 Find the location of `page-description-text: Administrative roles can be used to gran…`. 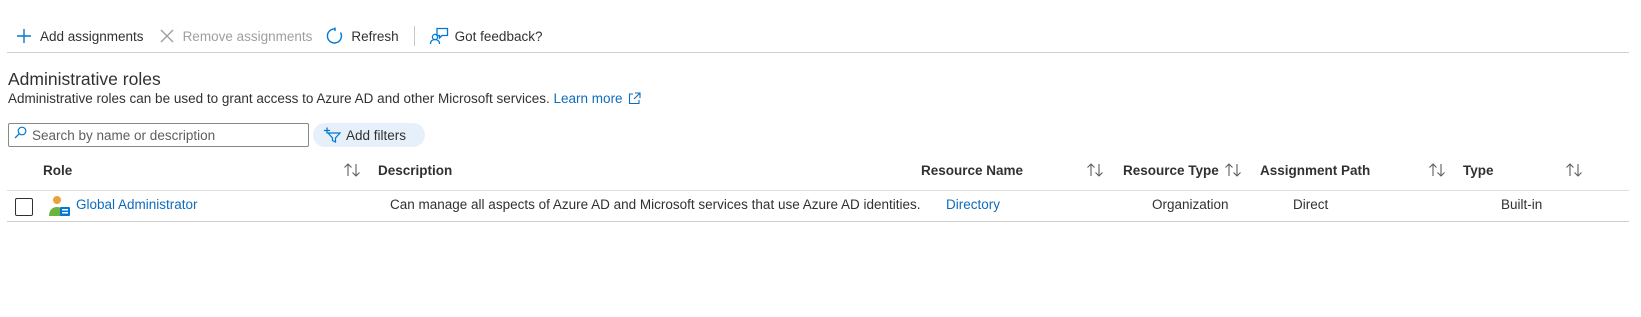

page-description-text: Administrative roles can be used to gran… is located at coordinates (279, 98).